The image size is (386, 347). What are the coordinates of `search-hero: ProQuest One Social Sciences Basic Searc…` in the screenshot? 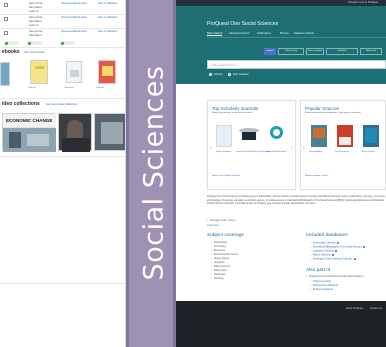 It's located at (281, 45).